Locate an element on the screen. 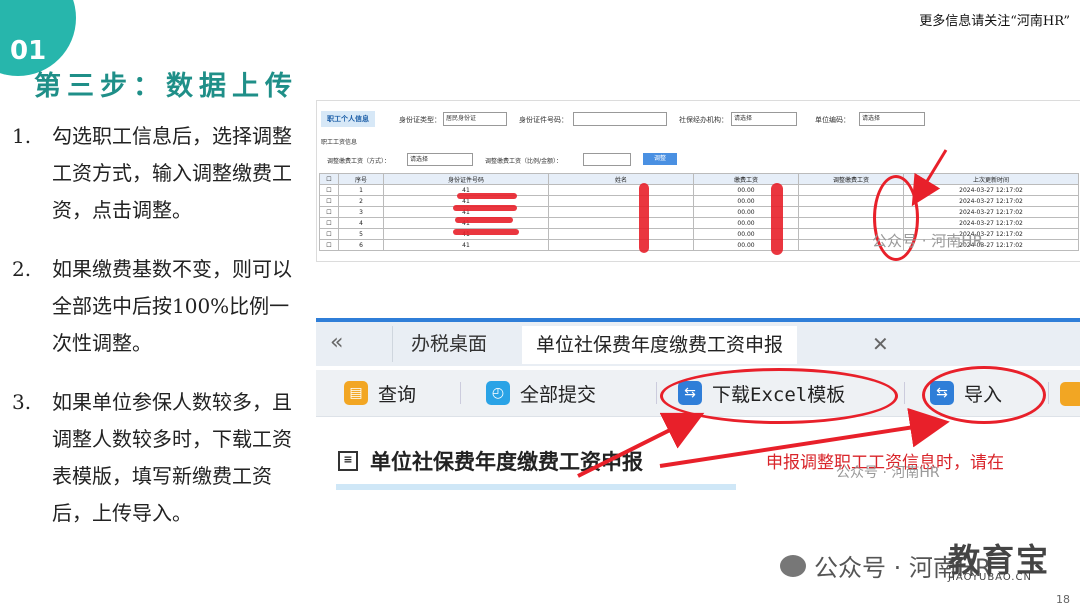 The height and width of the screenshot is (610, 1080). arrow-to-adjust-column is located at coordinates (929, 178).